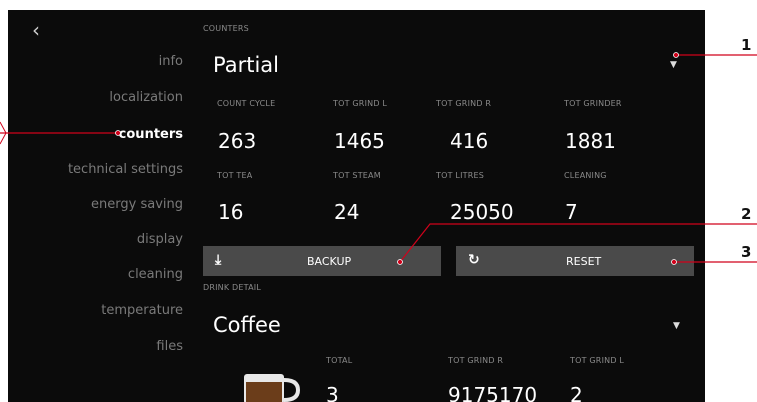 Image resolution: width=757 pixels, height=402 pixels. What do you see at coordinates (746, 214) in the screenshot?
I see `callout-number-2: 2` at bounding box center [746, 214].